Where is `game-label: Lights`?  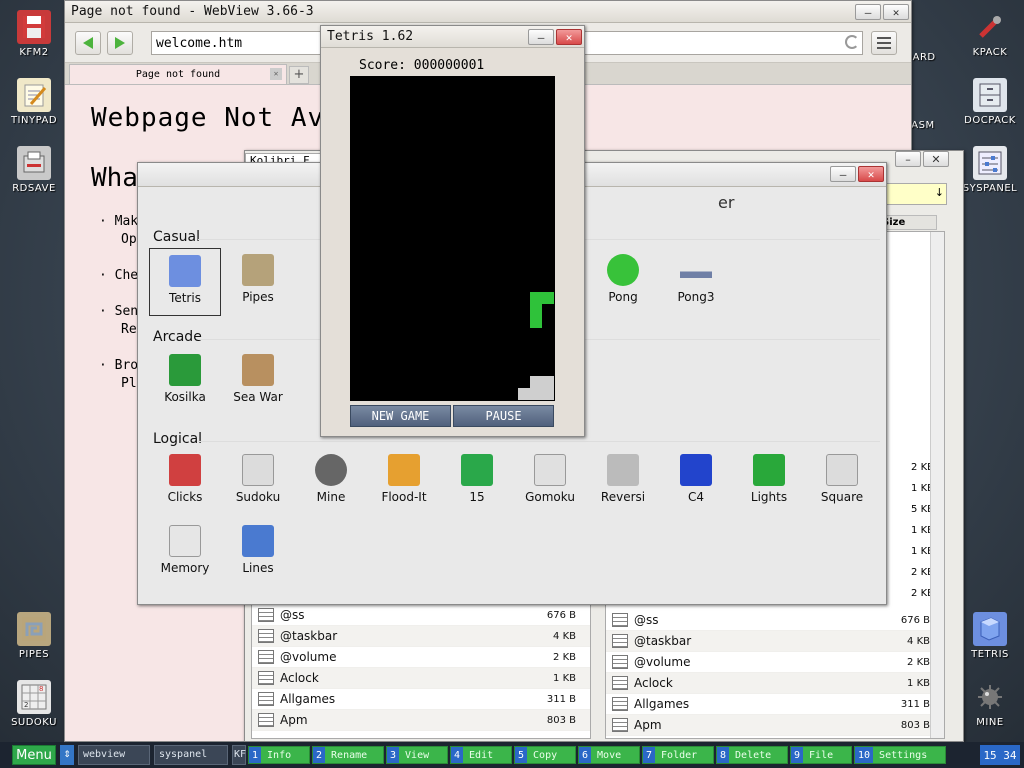
game-label: Lights is located at coordinates (769, 497).